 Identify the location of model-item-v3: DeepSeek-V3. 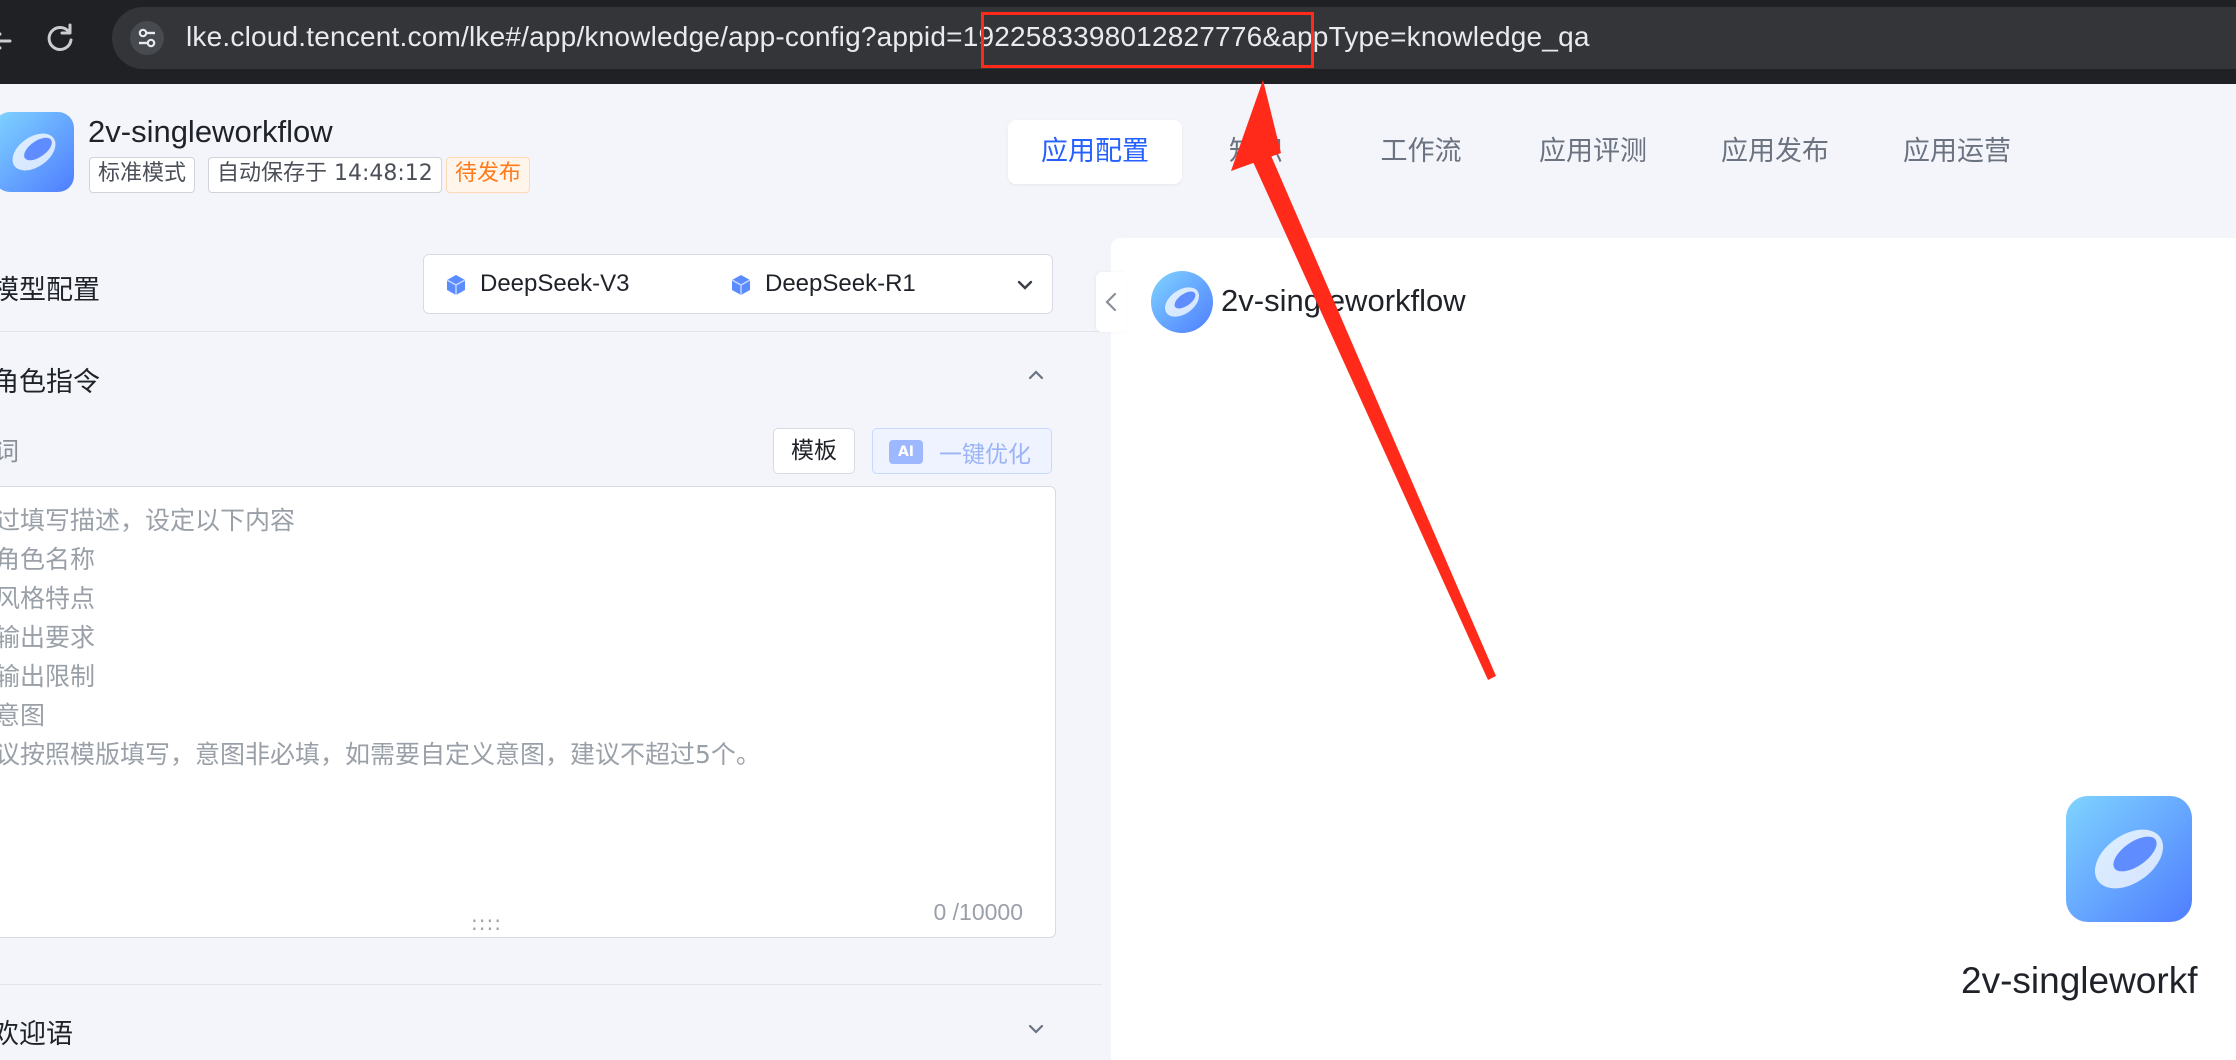
(555, 283).